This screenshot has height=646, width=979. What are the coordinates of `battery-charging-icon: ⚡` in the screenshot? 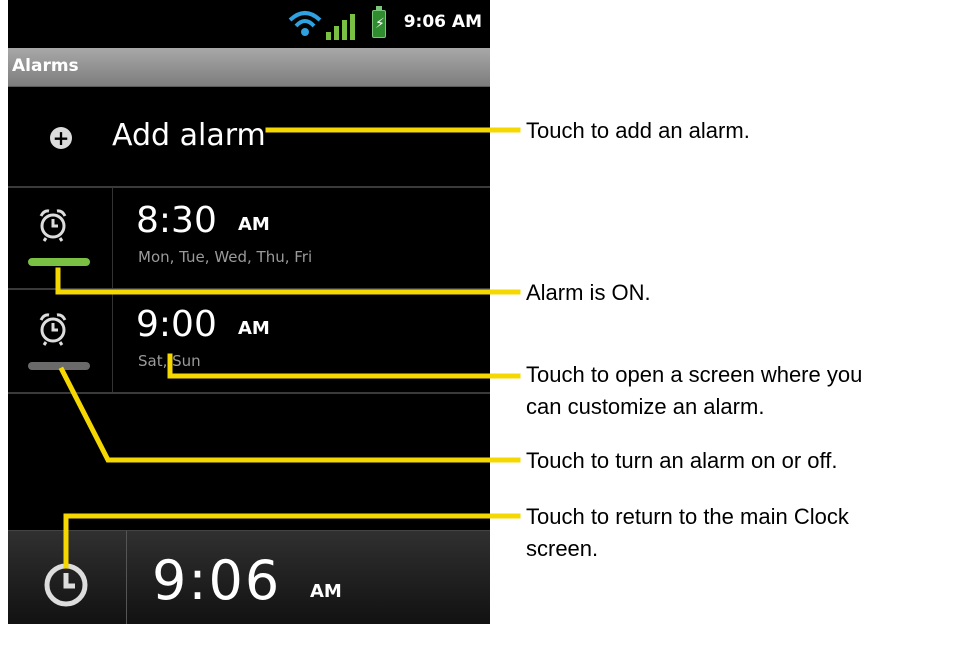 It's located at (379, 22).